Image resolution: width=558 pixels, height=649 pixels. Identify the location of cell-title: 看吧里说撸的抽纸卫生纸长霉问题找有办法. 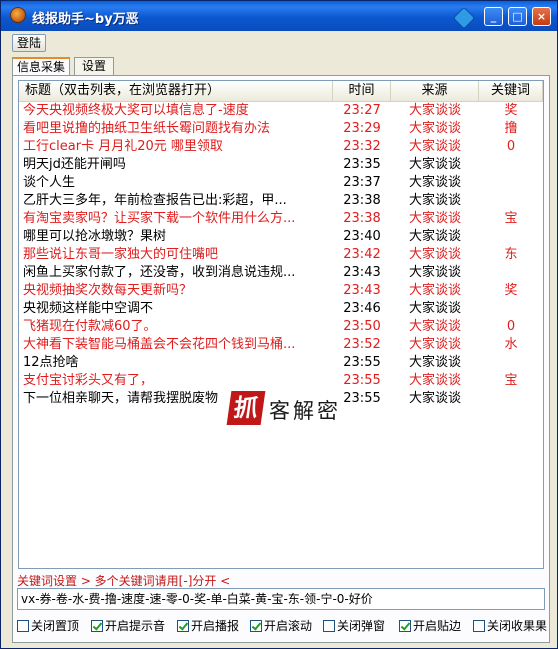
(147, 128).